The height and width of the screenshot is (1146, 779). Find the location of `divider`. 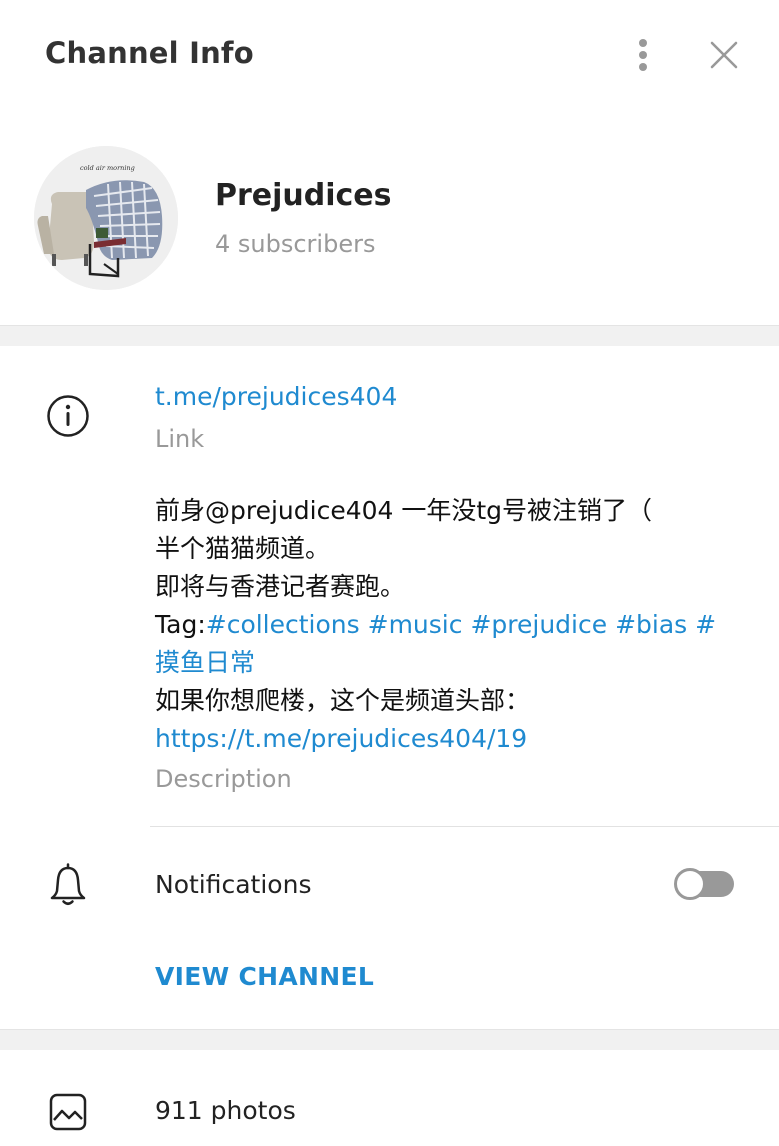

divider is located at coordinates (464, 826).